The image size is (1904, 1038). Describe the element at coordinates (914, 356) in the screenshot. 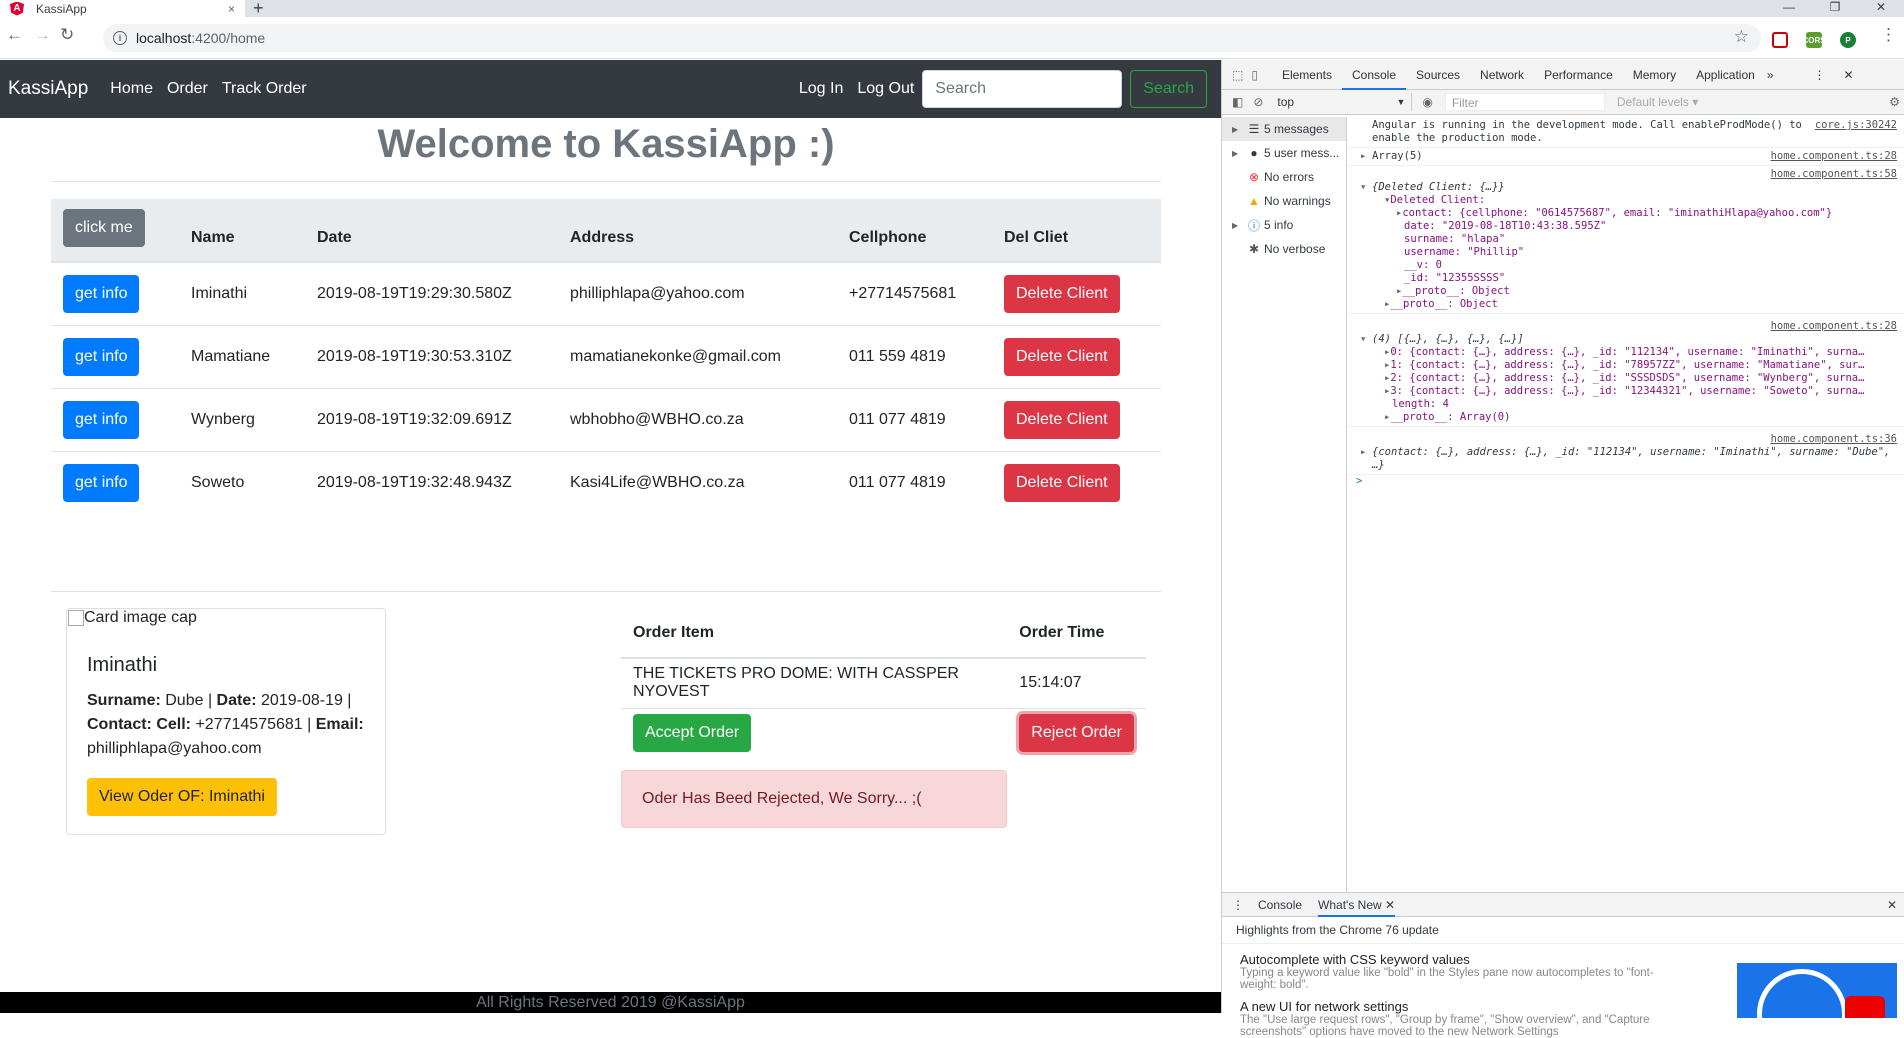

I see `client-cellphone: 011 559 4819` at that location.